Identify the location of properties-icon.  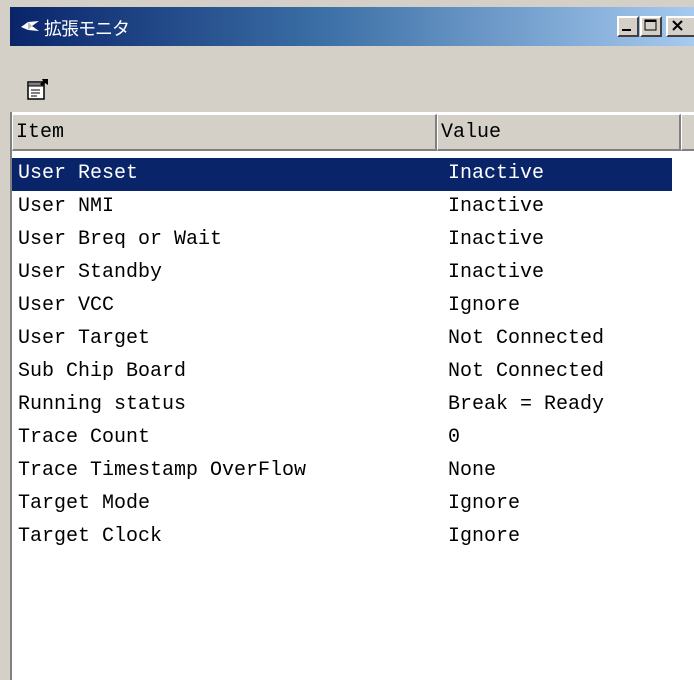
(38, 89).